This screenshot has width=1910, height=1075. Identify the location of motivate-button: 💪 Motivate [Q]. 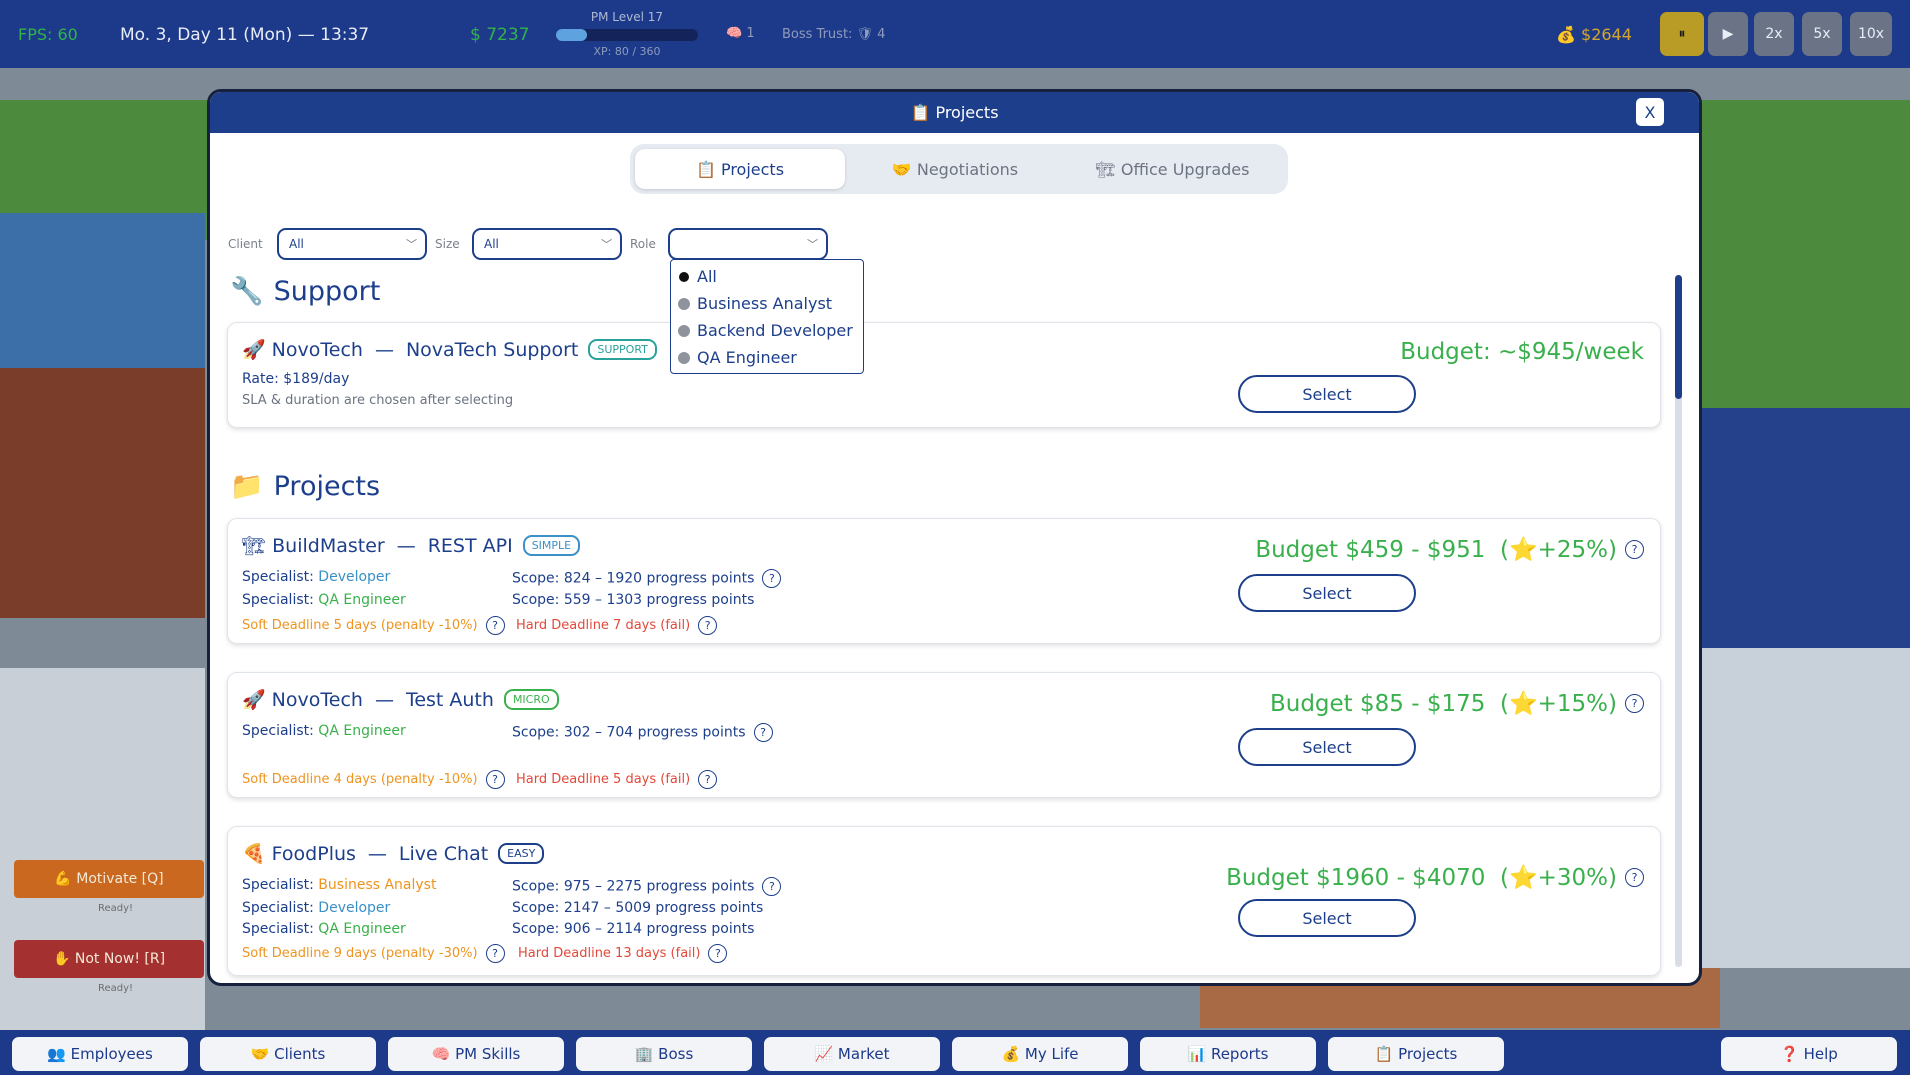
(109, 879).